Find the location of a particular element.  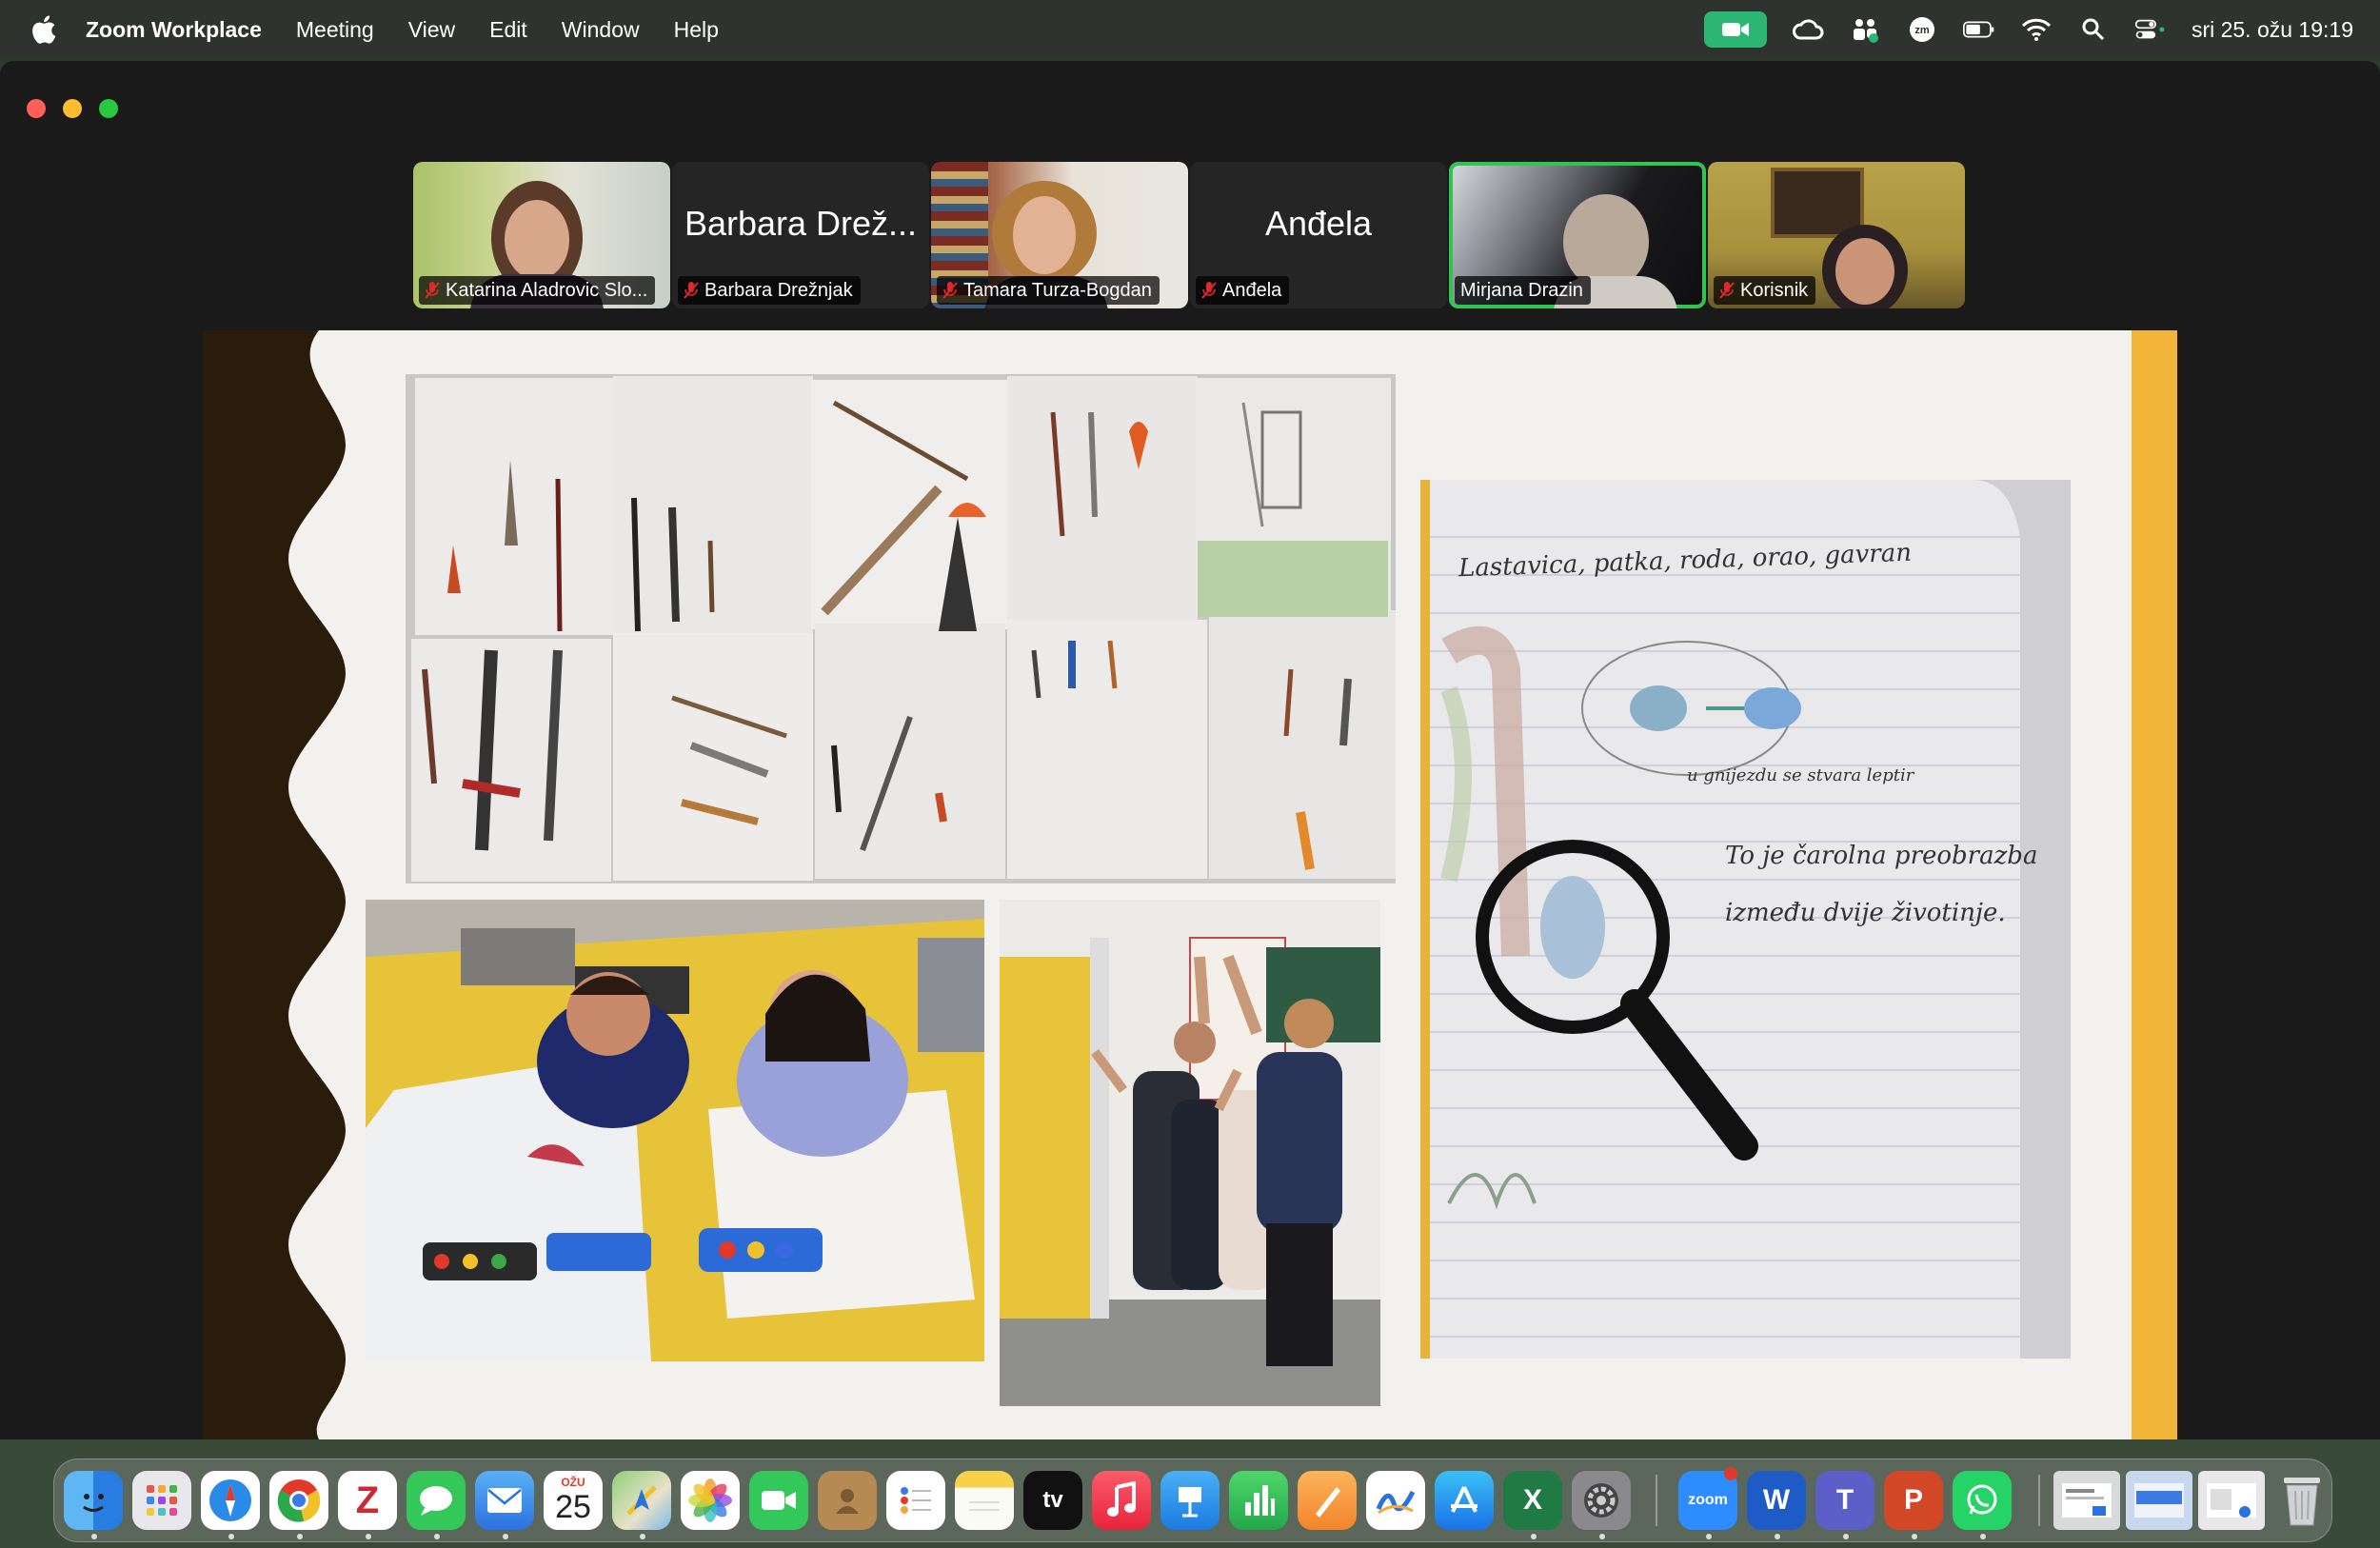

participant-name-label: Tamara Turza-Bogdan is located at coordinates (1048, 290).